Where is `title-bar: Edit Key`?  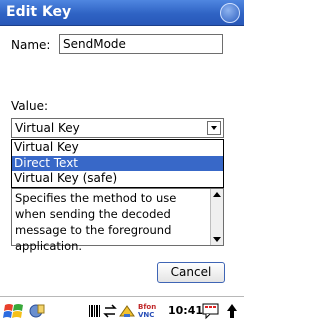
title-bar: Edit Key is located at coordinates (122, 13).